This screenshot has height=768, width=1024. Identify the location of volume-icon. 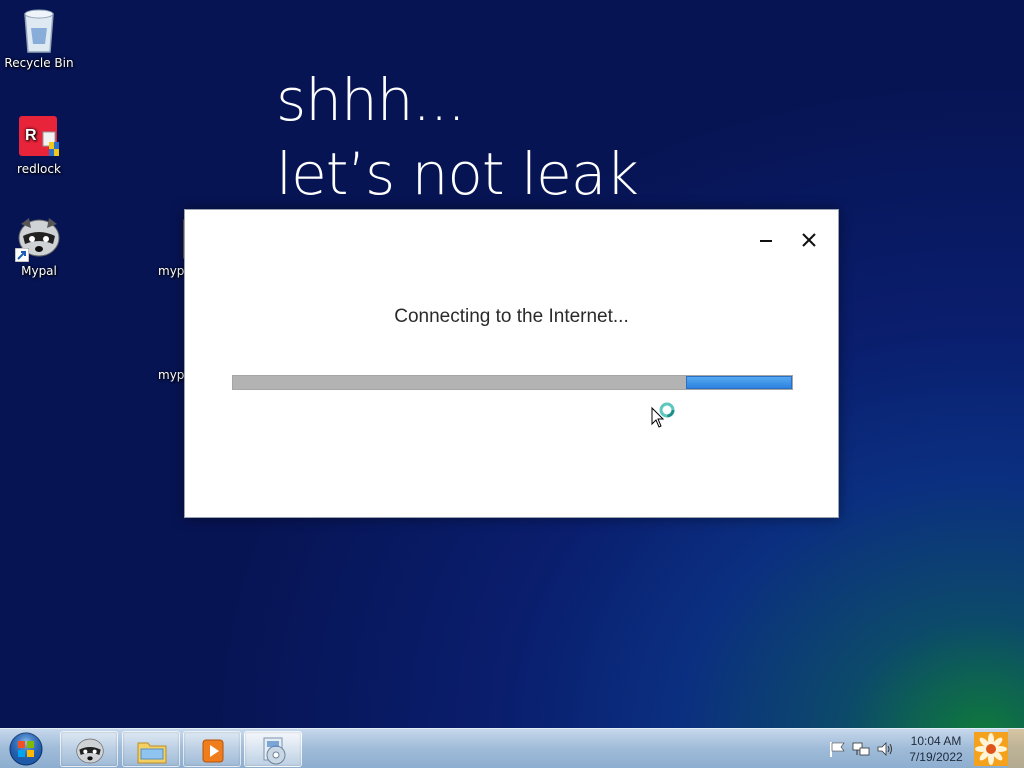
(885, 749).